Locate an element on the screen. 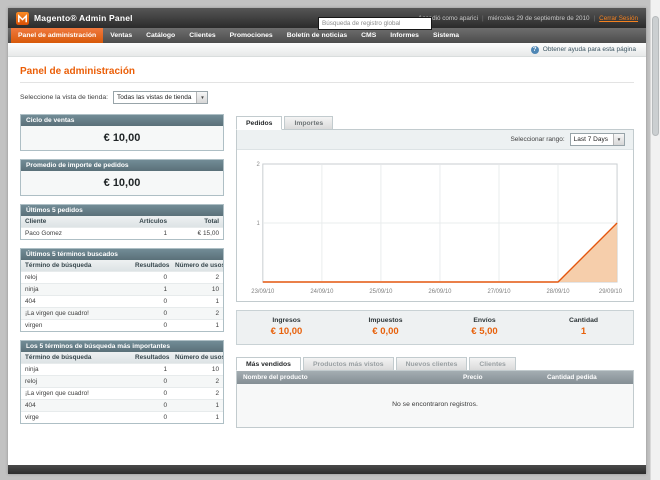 The image size is (660, 480). nav-item-ventas: Ventas is located at coordinates (121, 35).